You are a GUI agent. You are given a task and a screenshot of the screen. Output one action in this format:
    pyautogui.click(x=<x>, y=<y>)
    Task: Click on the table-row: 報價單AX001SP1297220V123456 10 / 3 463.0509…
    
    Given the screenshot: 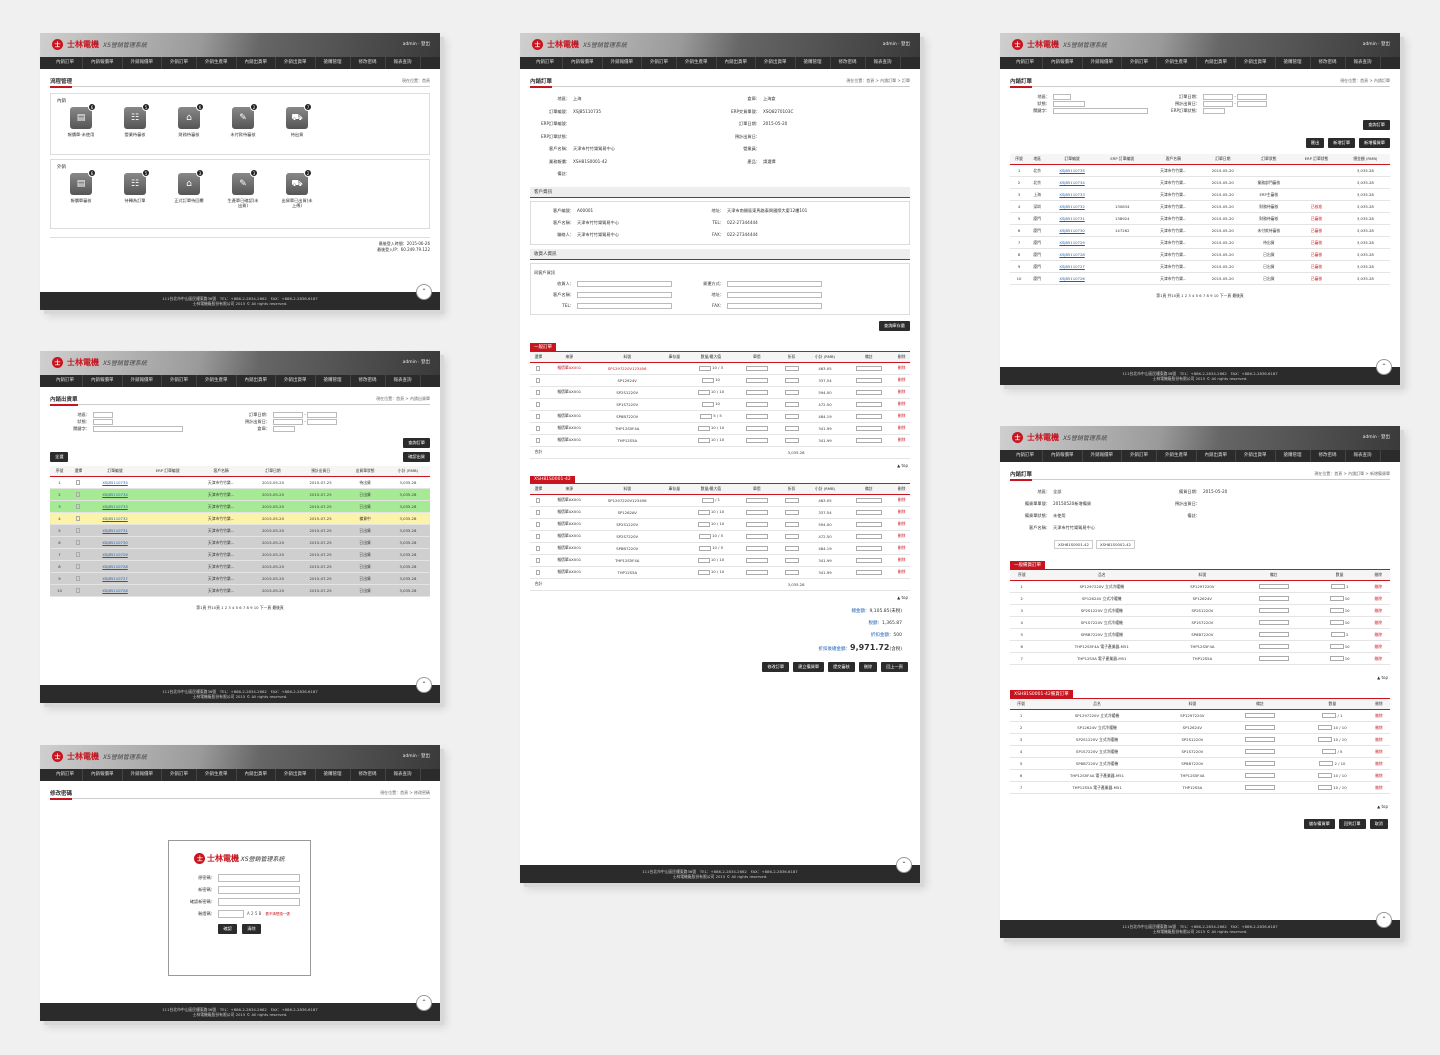 What is the action you would take?
    pyautogui.click(x=720, y=368)
    